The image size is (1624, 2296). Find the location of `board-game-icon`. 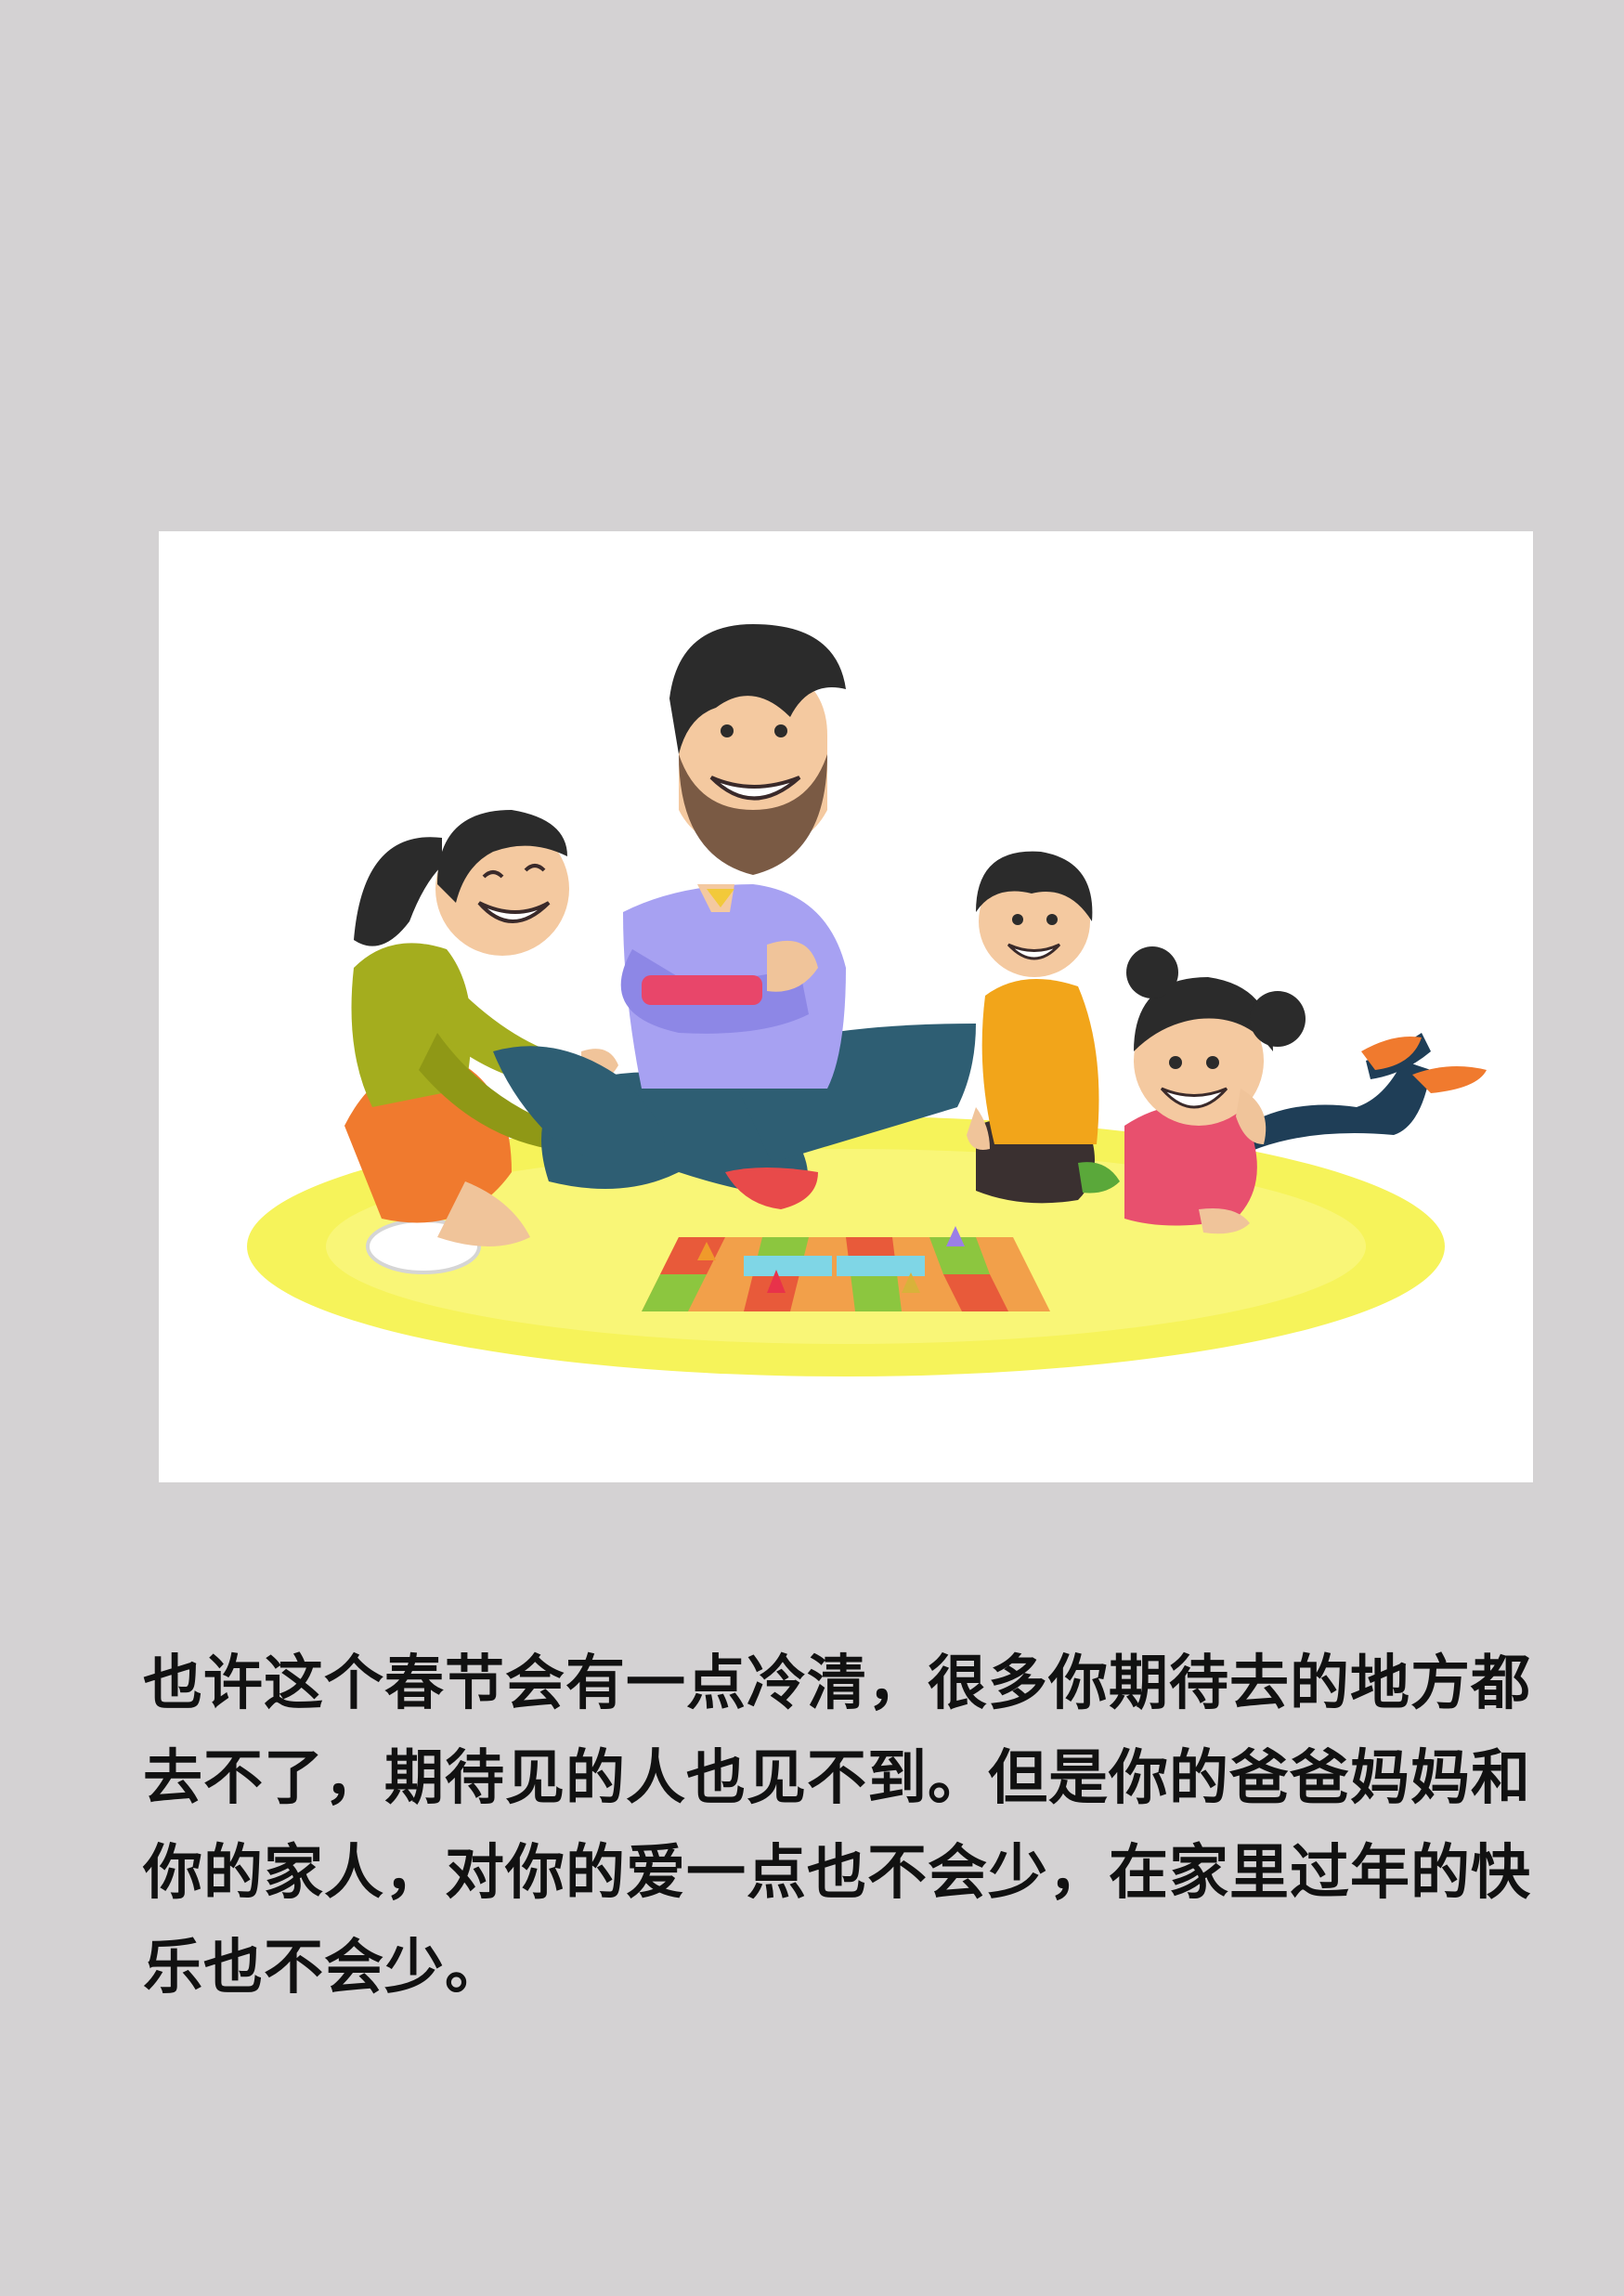

board-game-icon is located at coordinates (846, 1268).